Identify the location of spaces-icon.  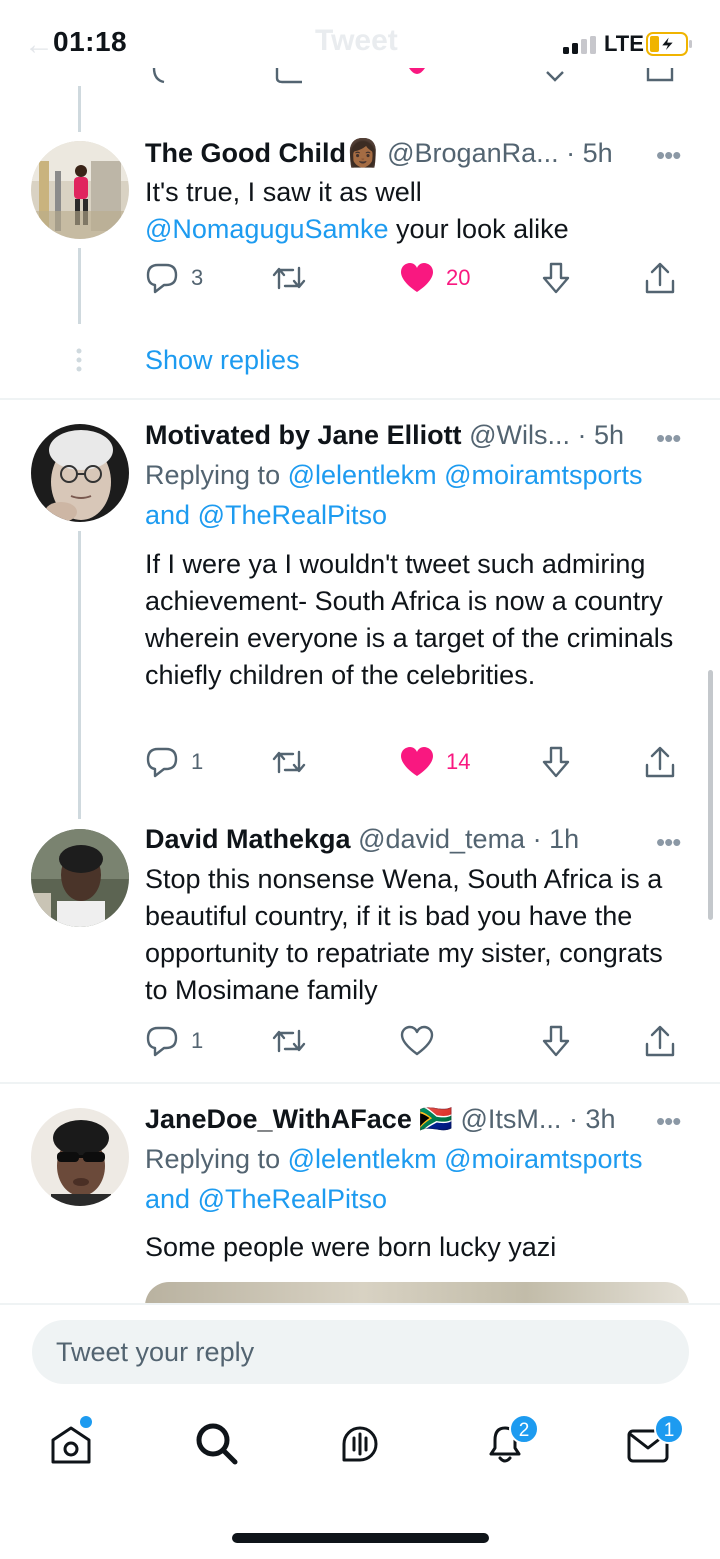
(360, 1444).